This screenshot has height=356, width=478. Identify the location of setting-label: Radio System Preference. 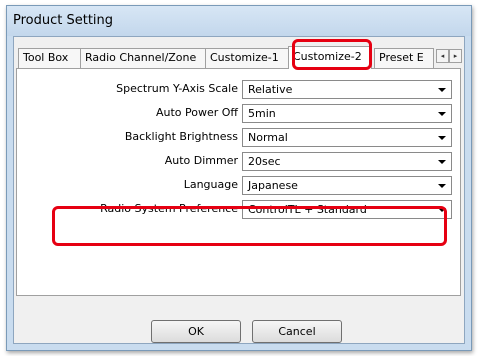
(169, 208).